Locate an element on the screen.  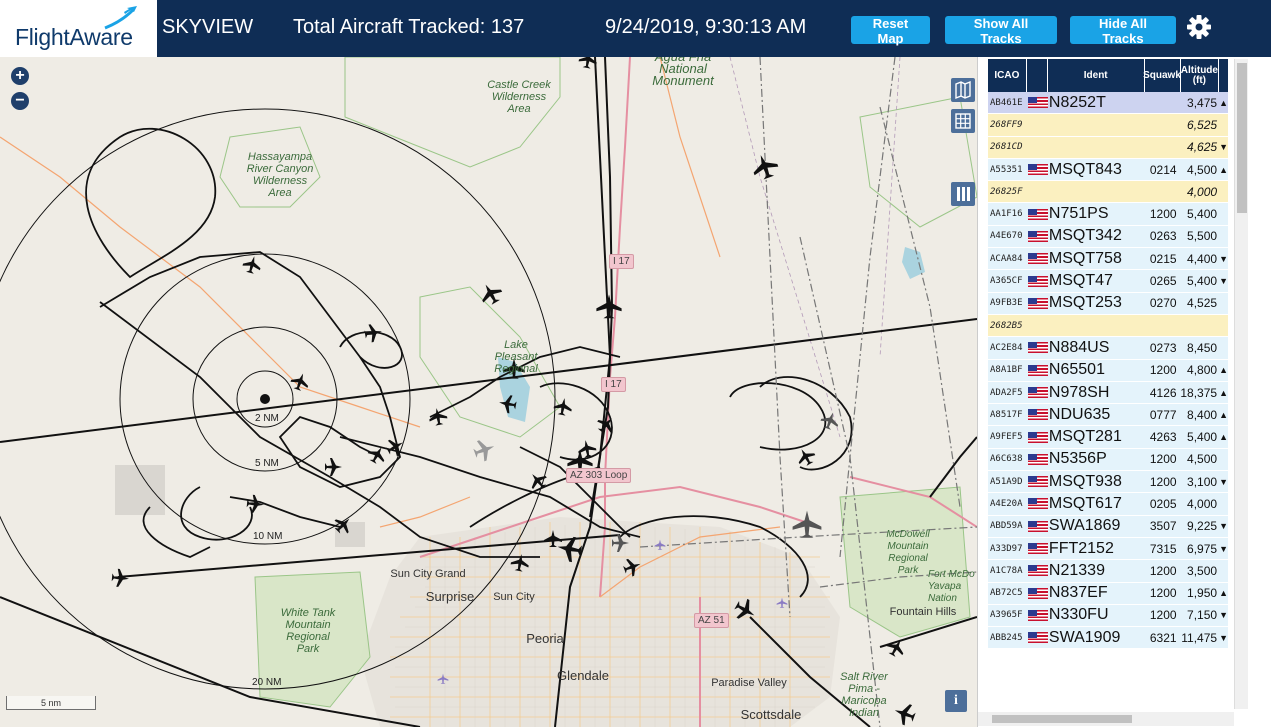
cell-squawk: 0205 is located at coordinates (1163, 503).